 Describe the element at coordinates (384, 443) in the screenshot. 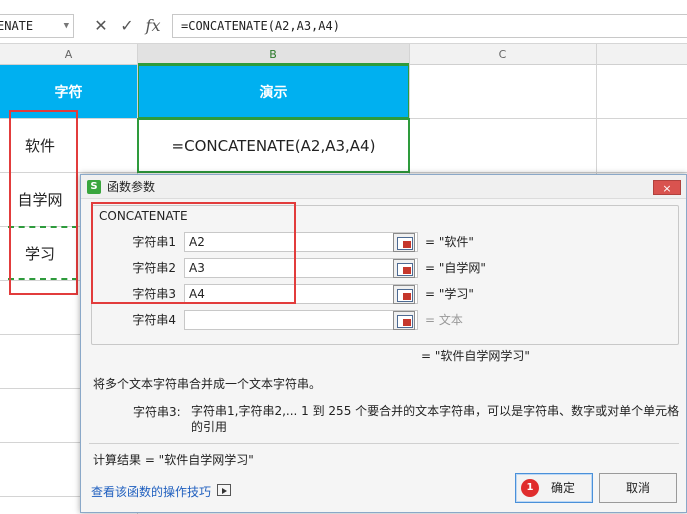

I see `divider` at that location.